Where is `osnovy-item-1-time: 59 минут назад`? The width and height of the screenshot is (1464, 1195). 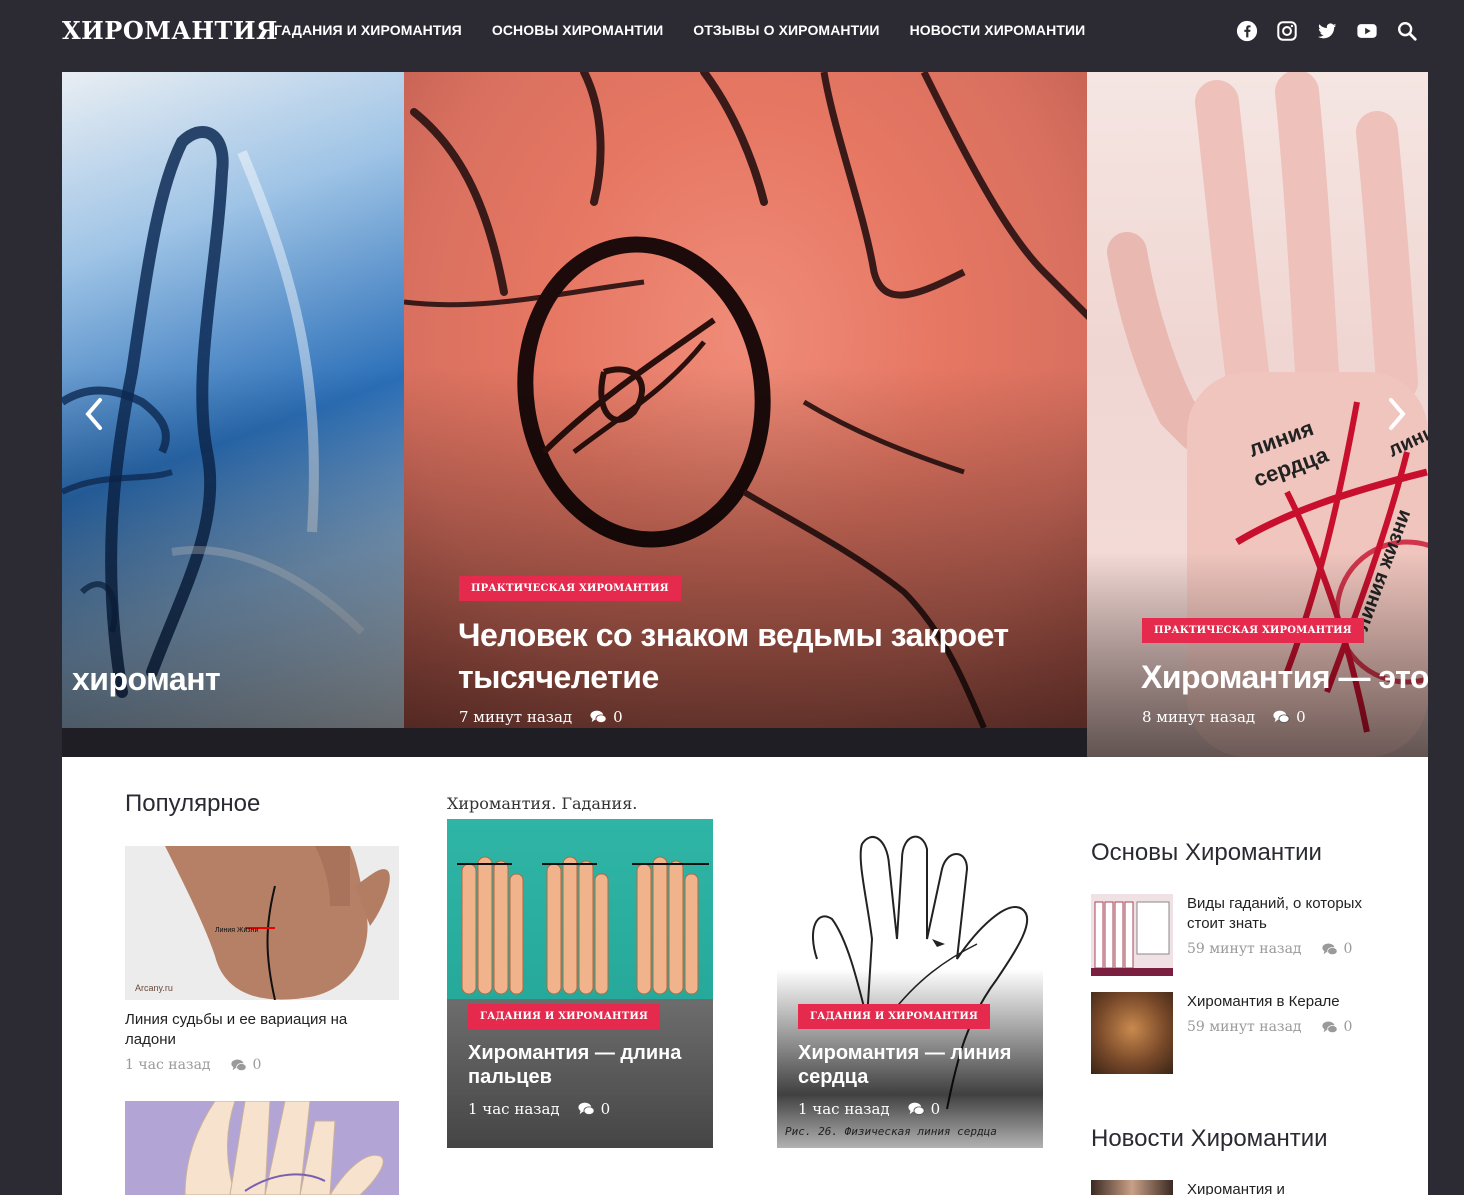 osnovy-item-1-time: 59 минут назад is located at coordinates (1244, 949).